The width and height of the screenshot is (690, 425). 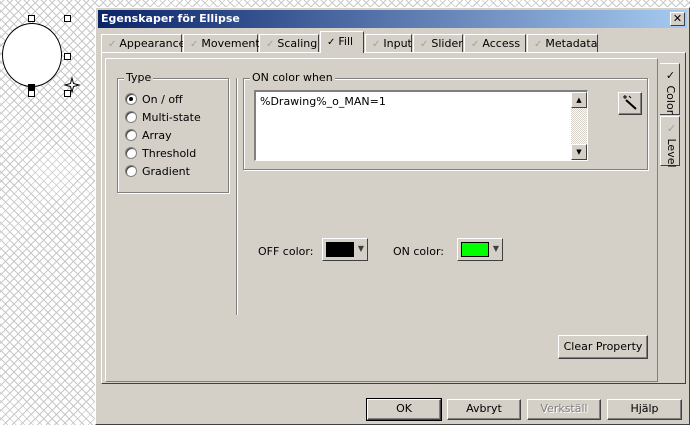 I want to click on scroll-down-button: ▼, so click(x=579, y=152).